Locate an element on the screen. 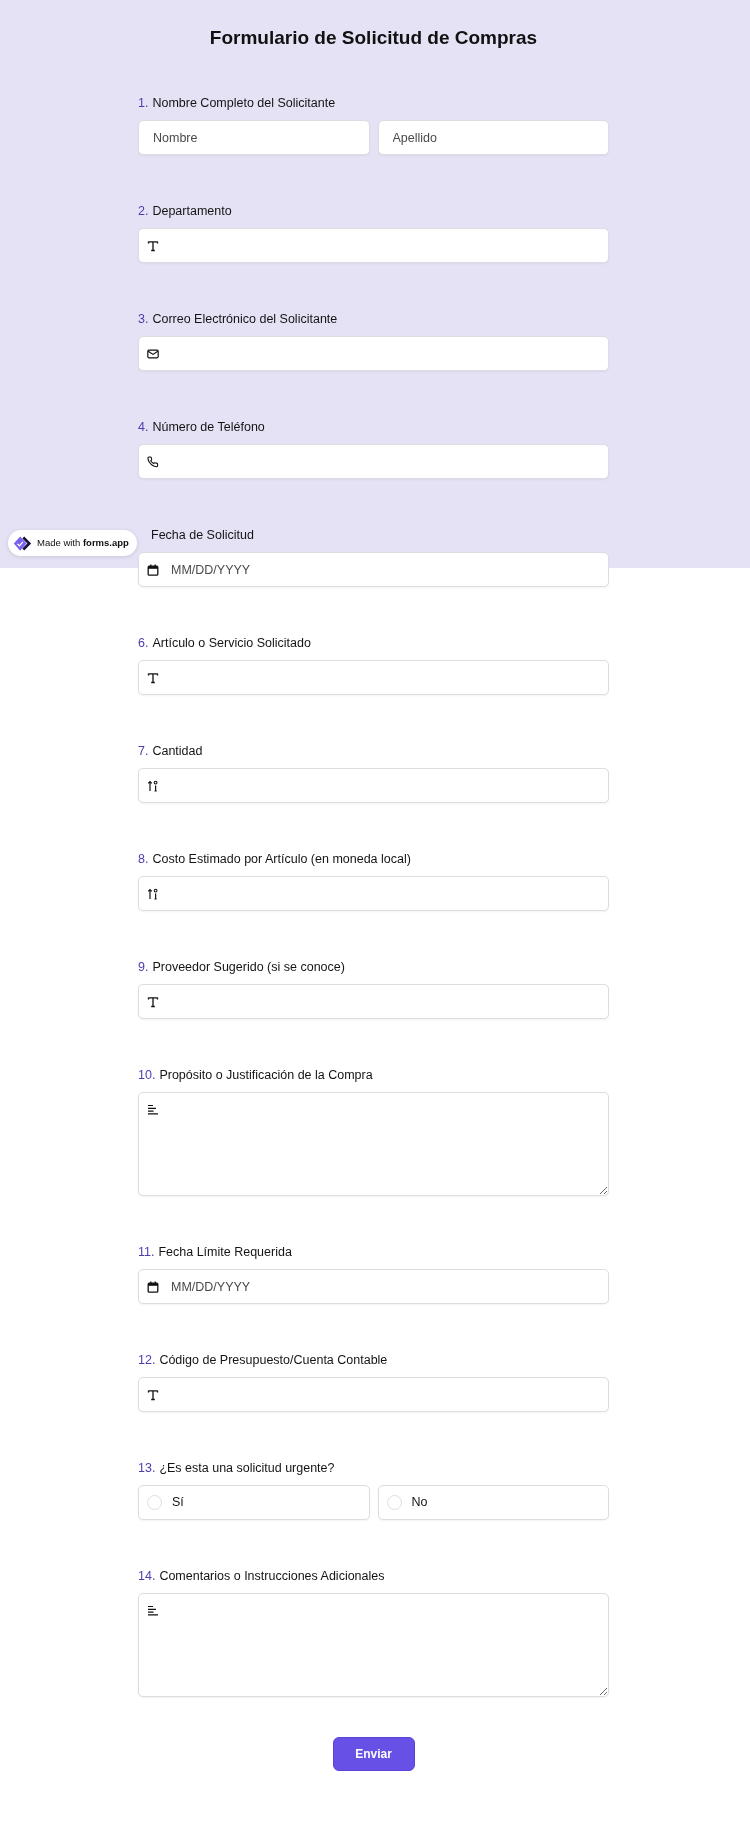 This screenshot has width=750, height=1847. form-title: Formulario de Solicitud de Compras is located at coordinates (373, 38).